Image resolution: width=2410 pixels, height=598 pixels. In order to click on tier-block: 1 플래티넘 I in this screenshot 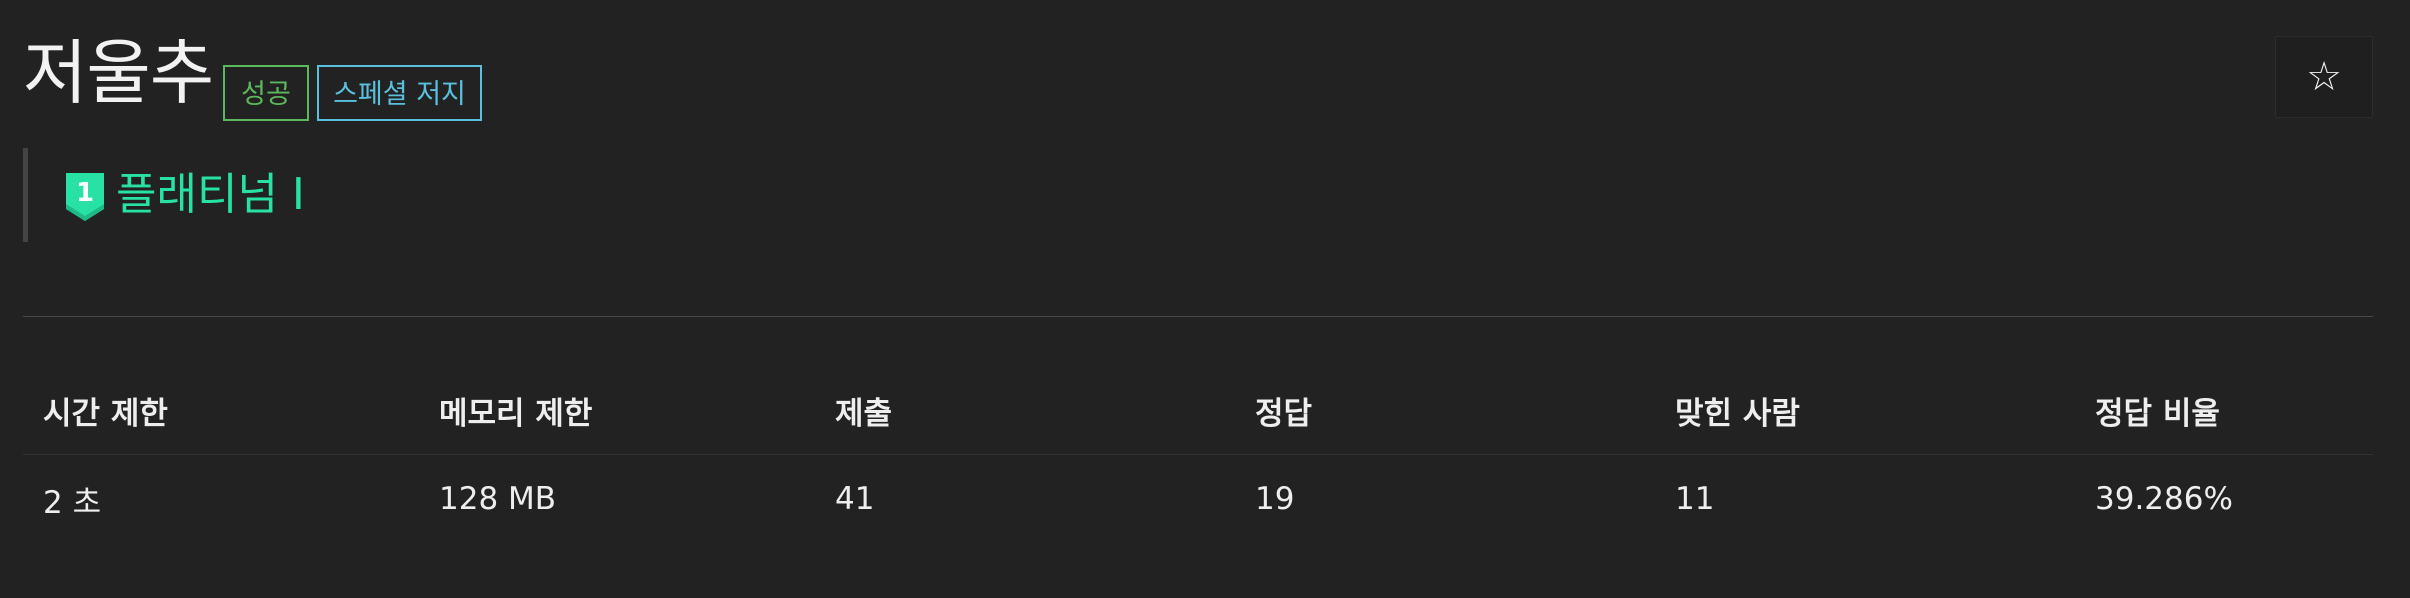, I will do `click(164, 195)`.